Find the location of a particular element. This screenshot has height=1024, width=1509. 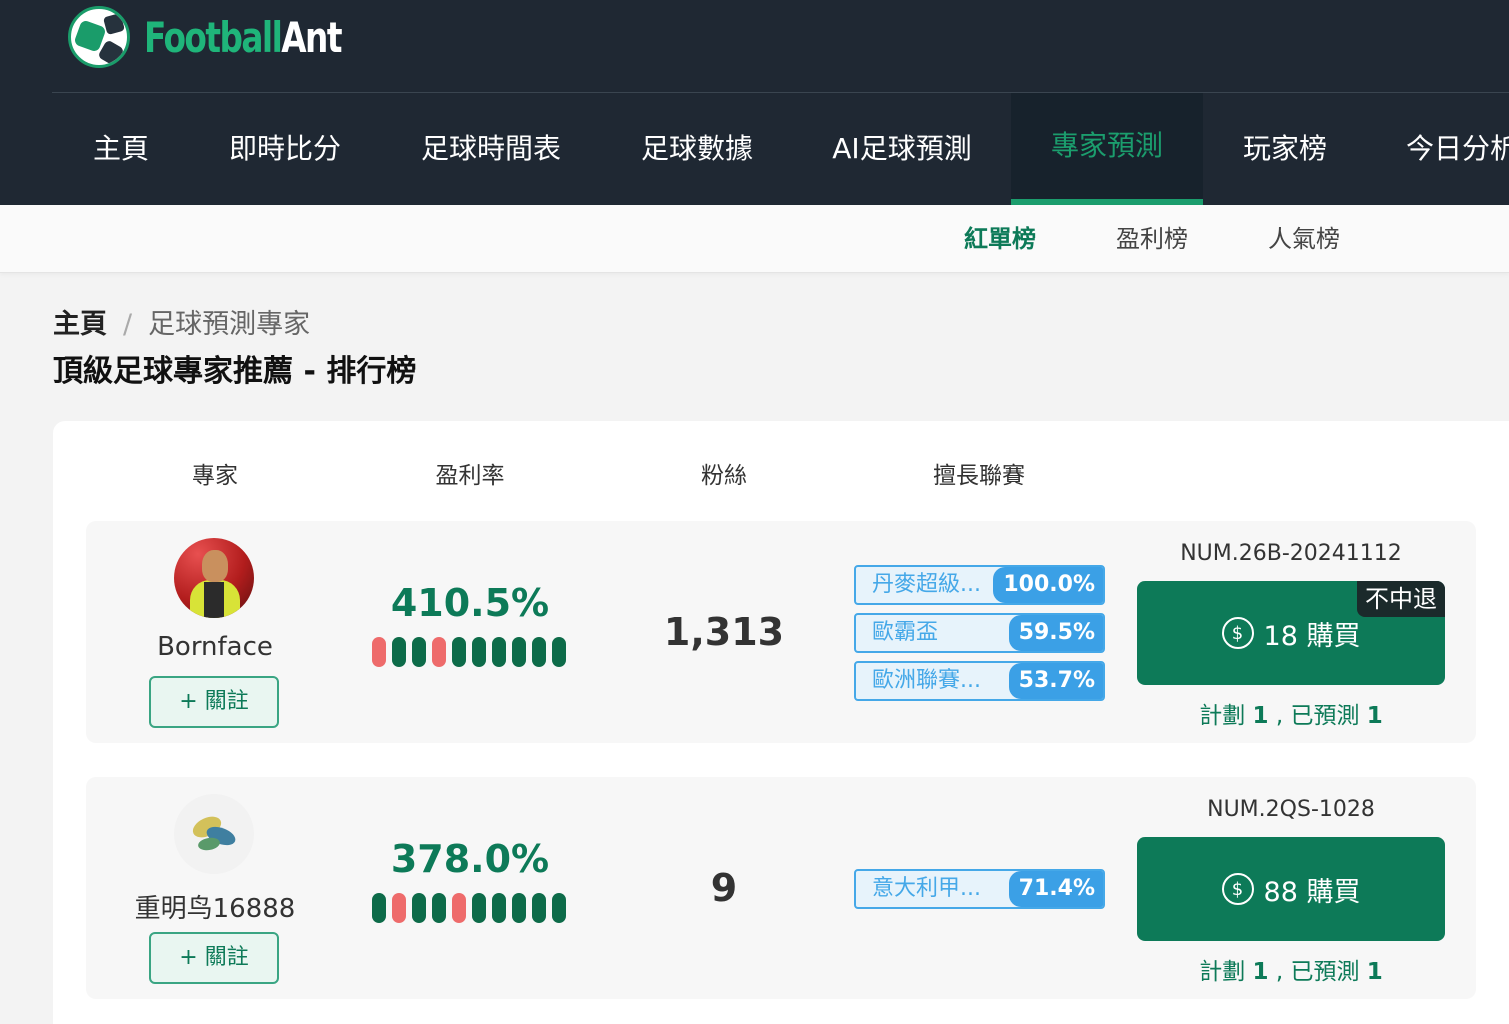

column-header-fans: 粉絲 is located at coordinates (724, 476).